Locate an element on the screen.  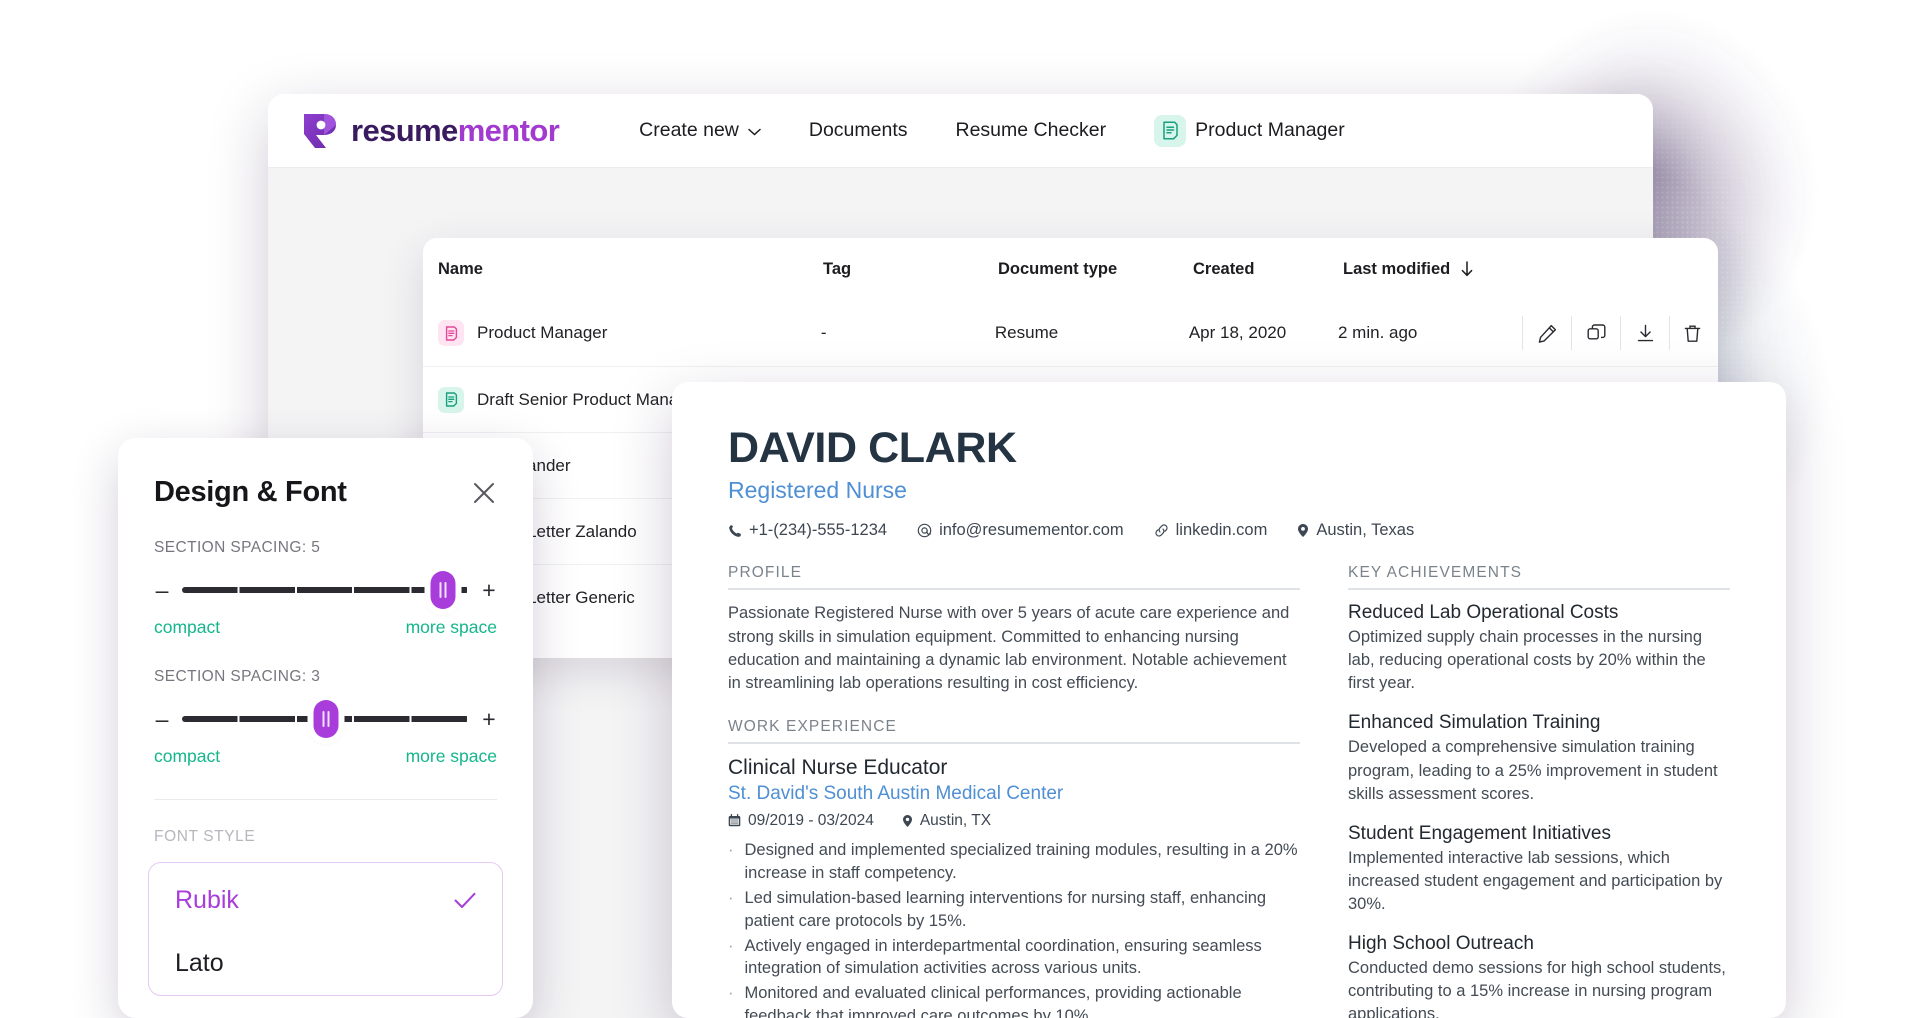
font-option-label: Lato is located at coordinates (199, 963).